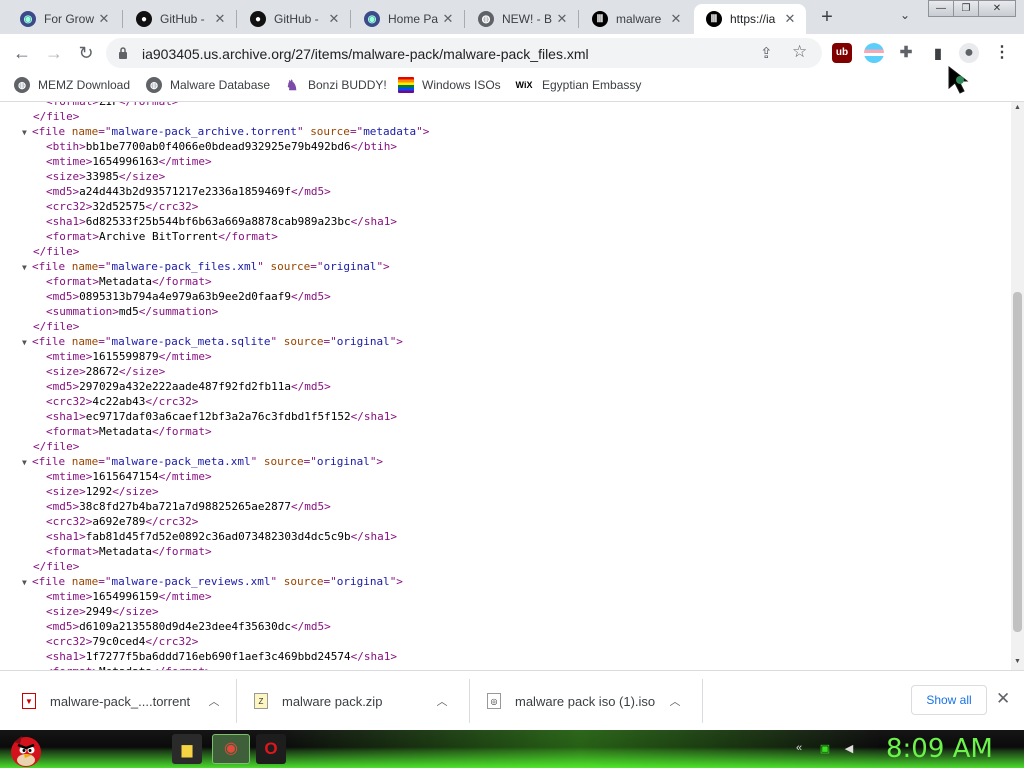 Image resolution: width=1024 pixels, height=768 pixels. Describe the element at coordinates (22, 53) in the screenshot. I see `back-button: ←` at that location.